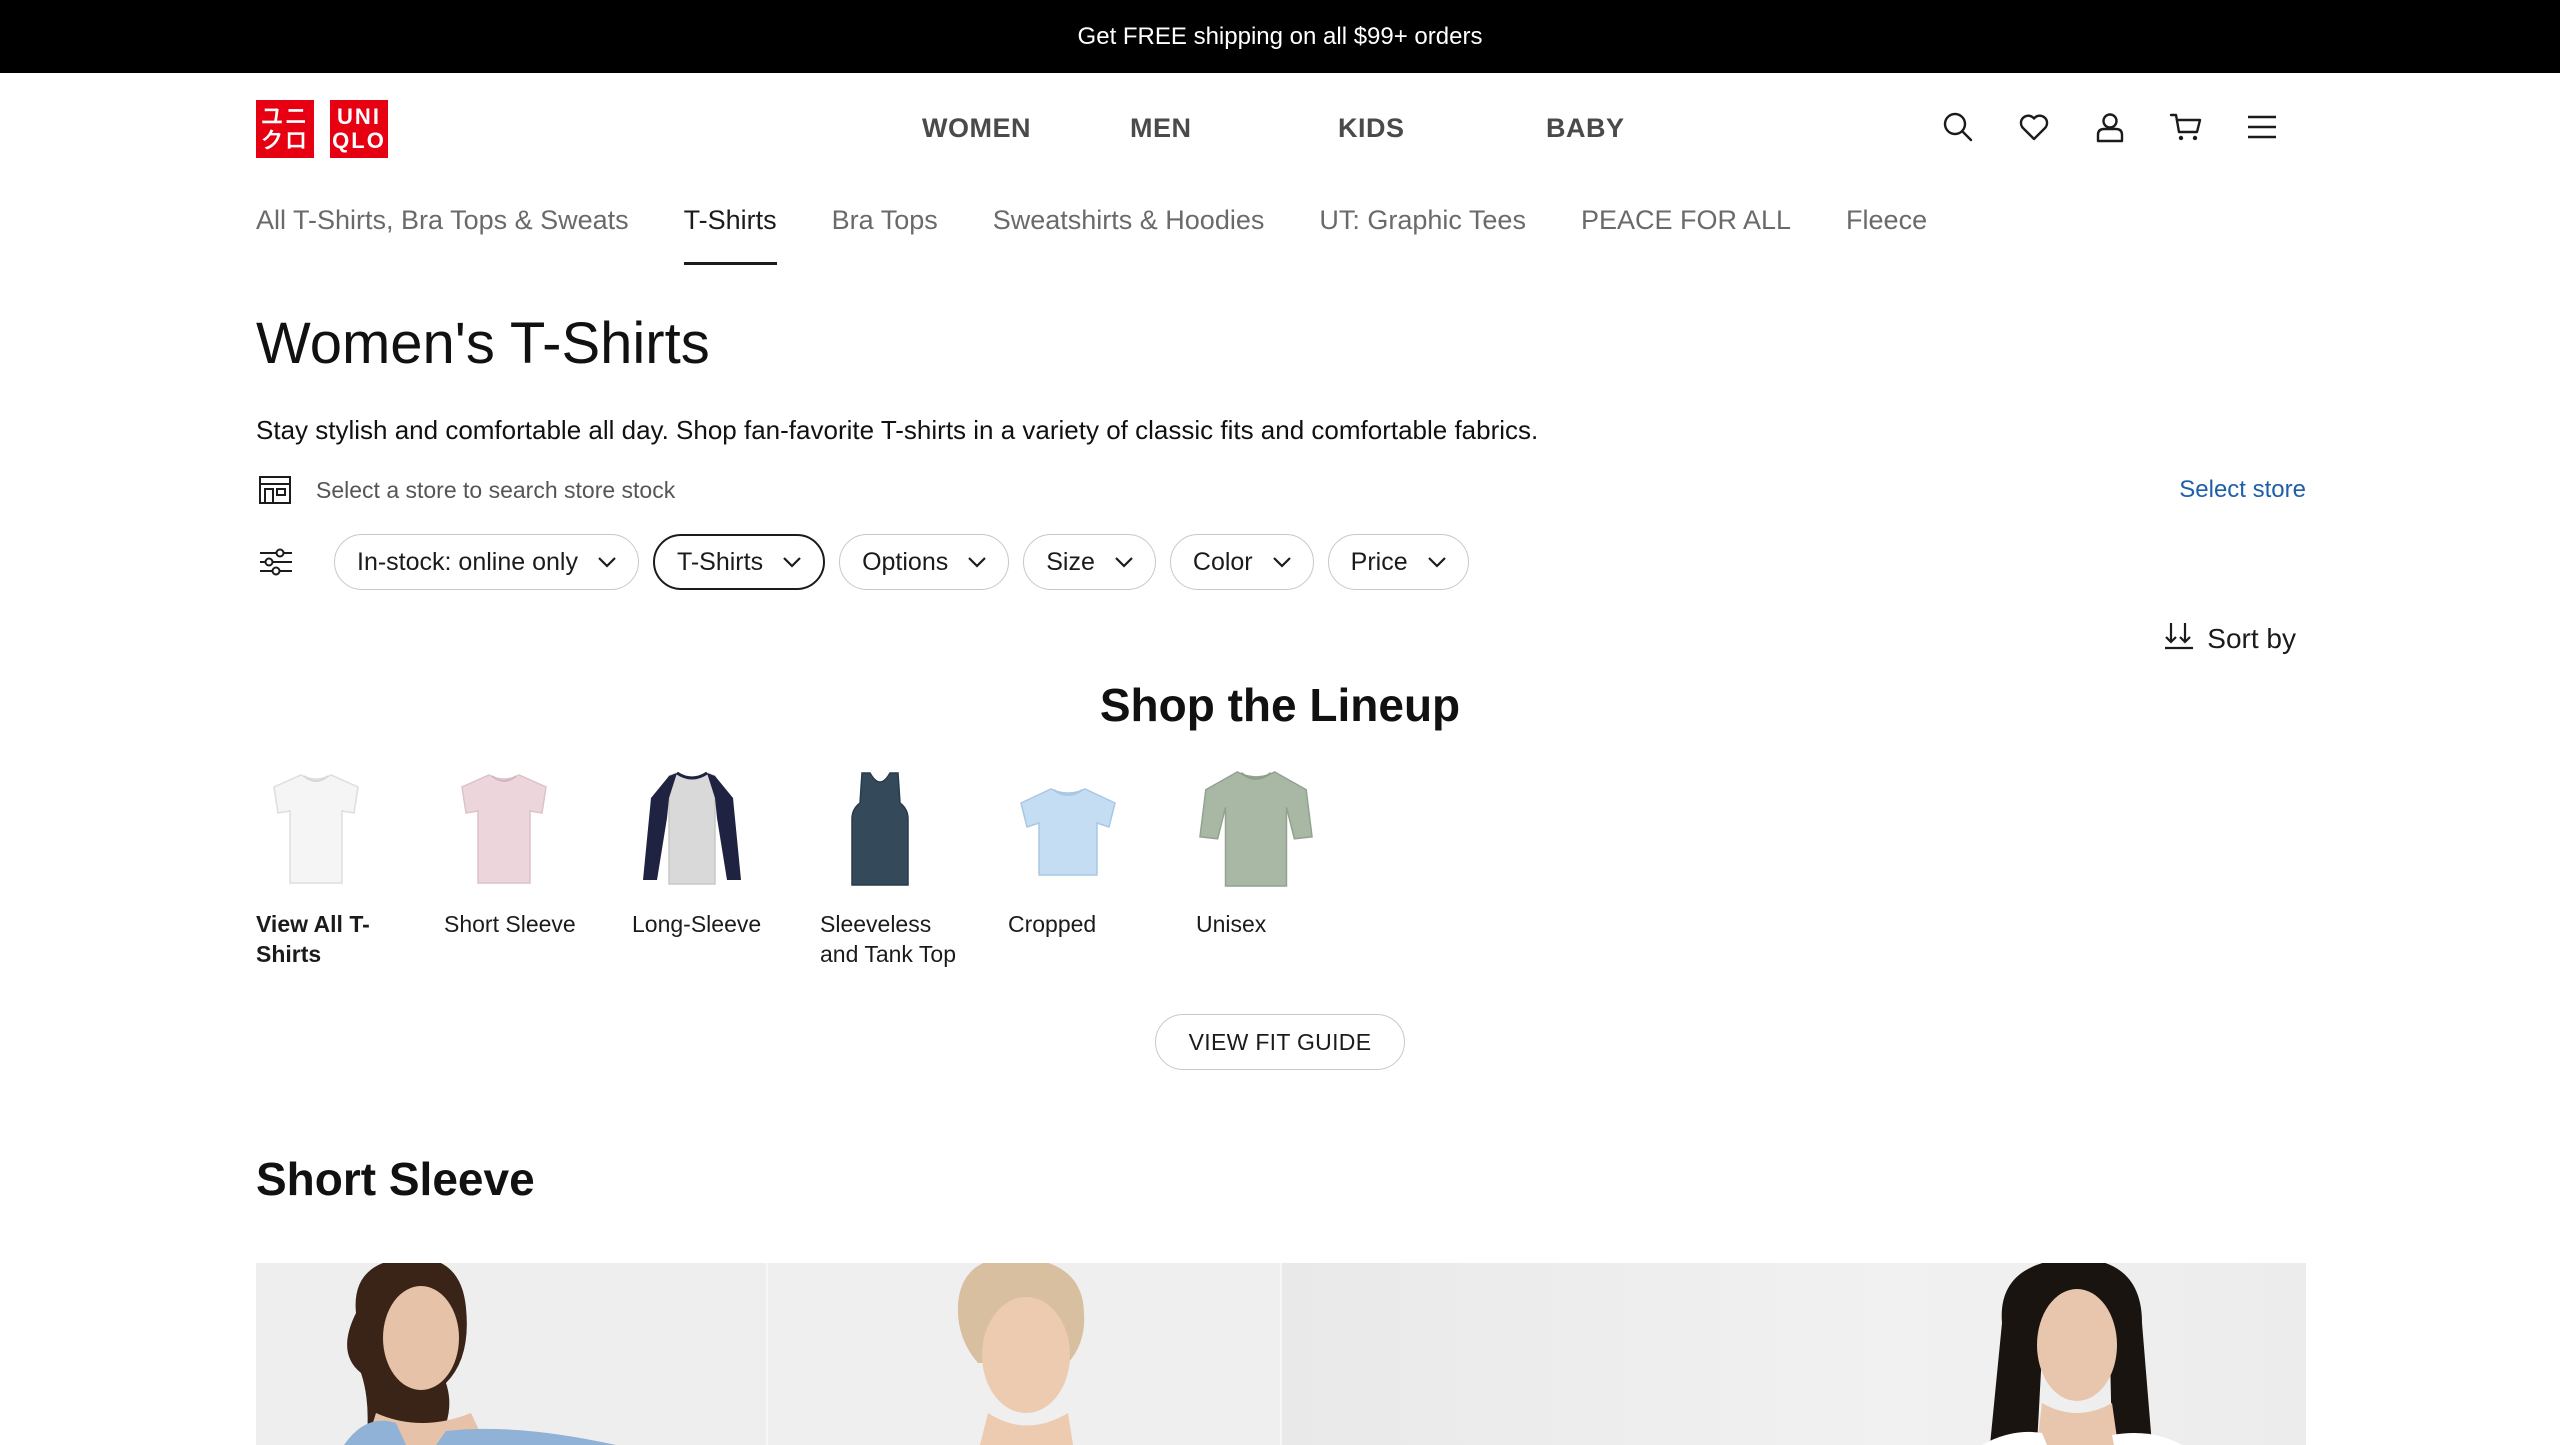  I want to click on lineup-label: View All T-Shirts, so click(313, 939).